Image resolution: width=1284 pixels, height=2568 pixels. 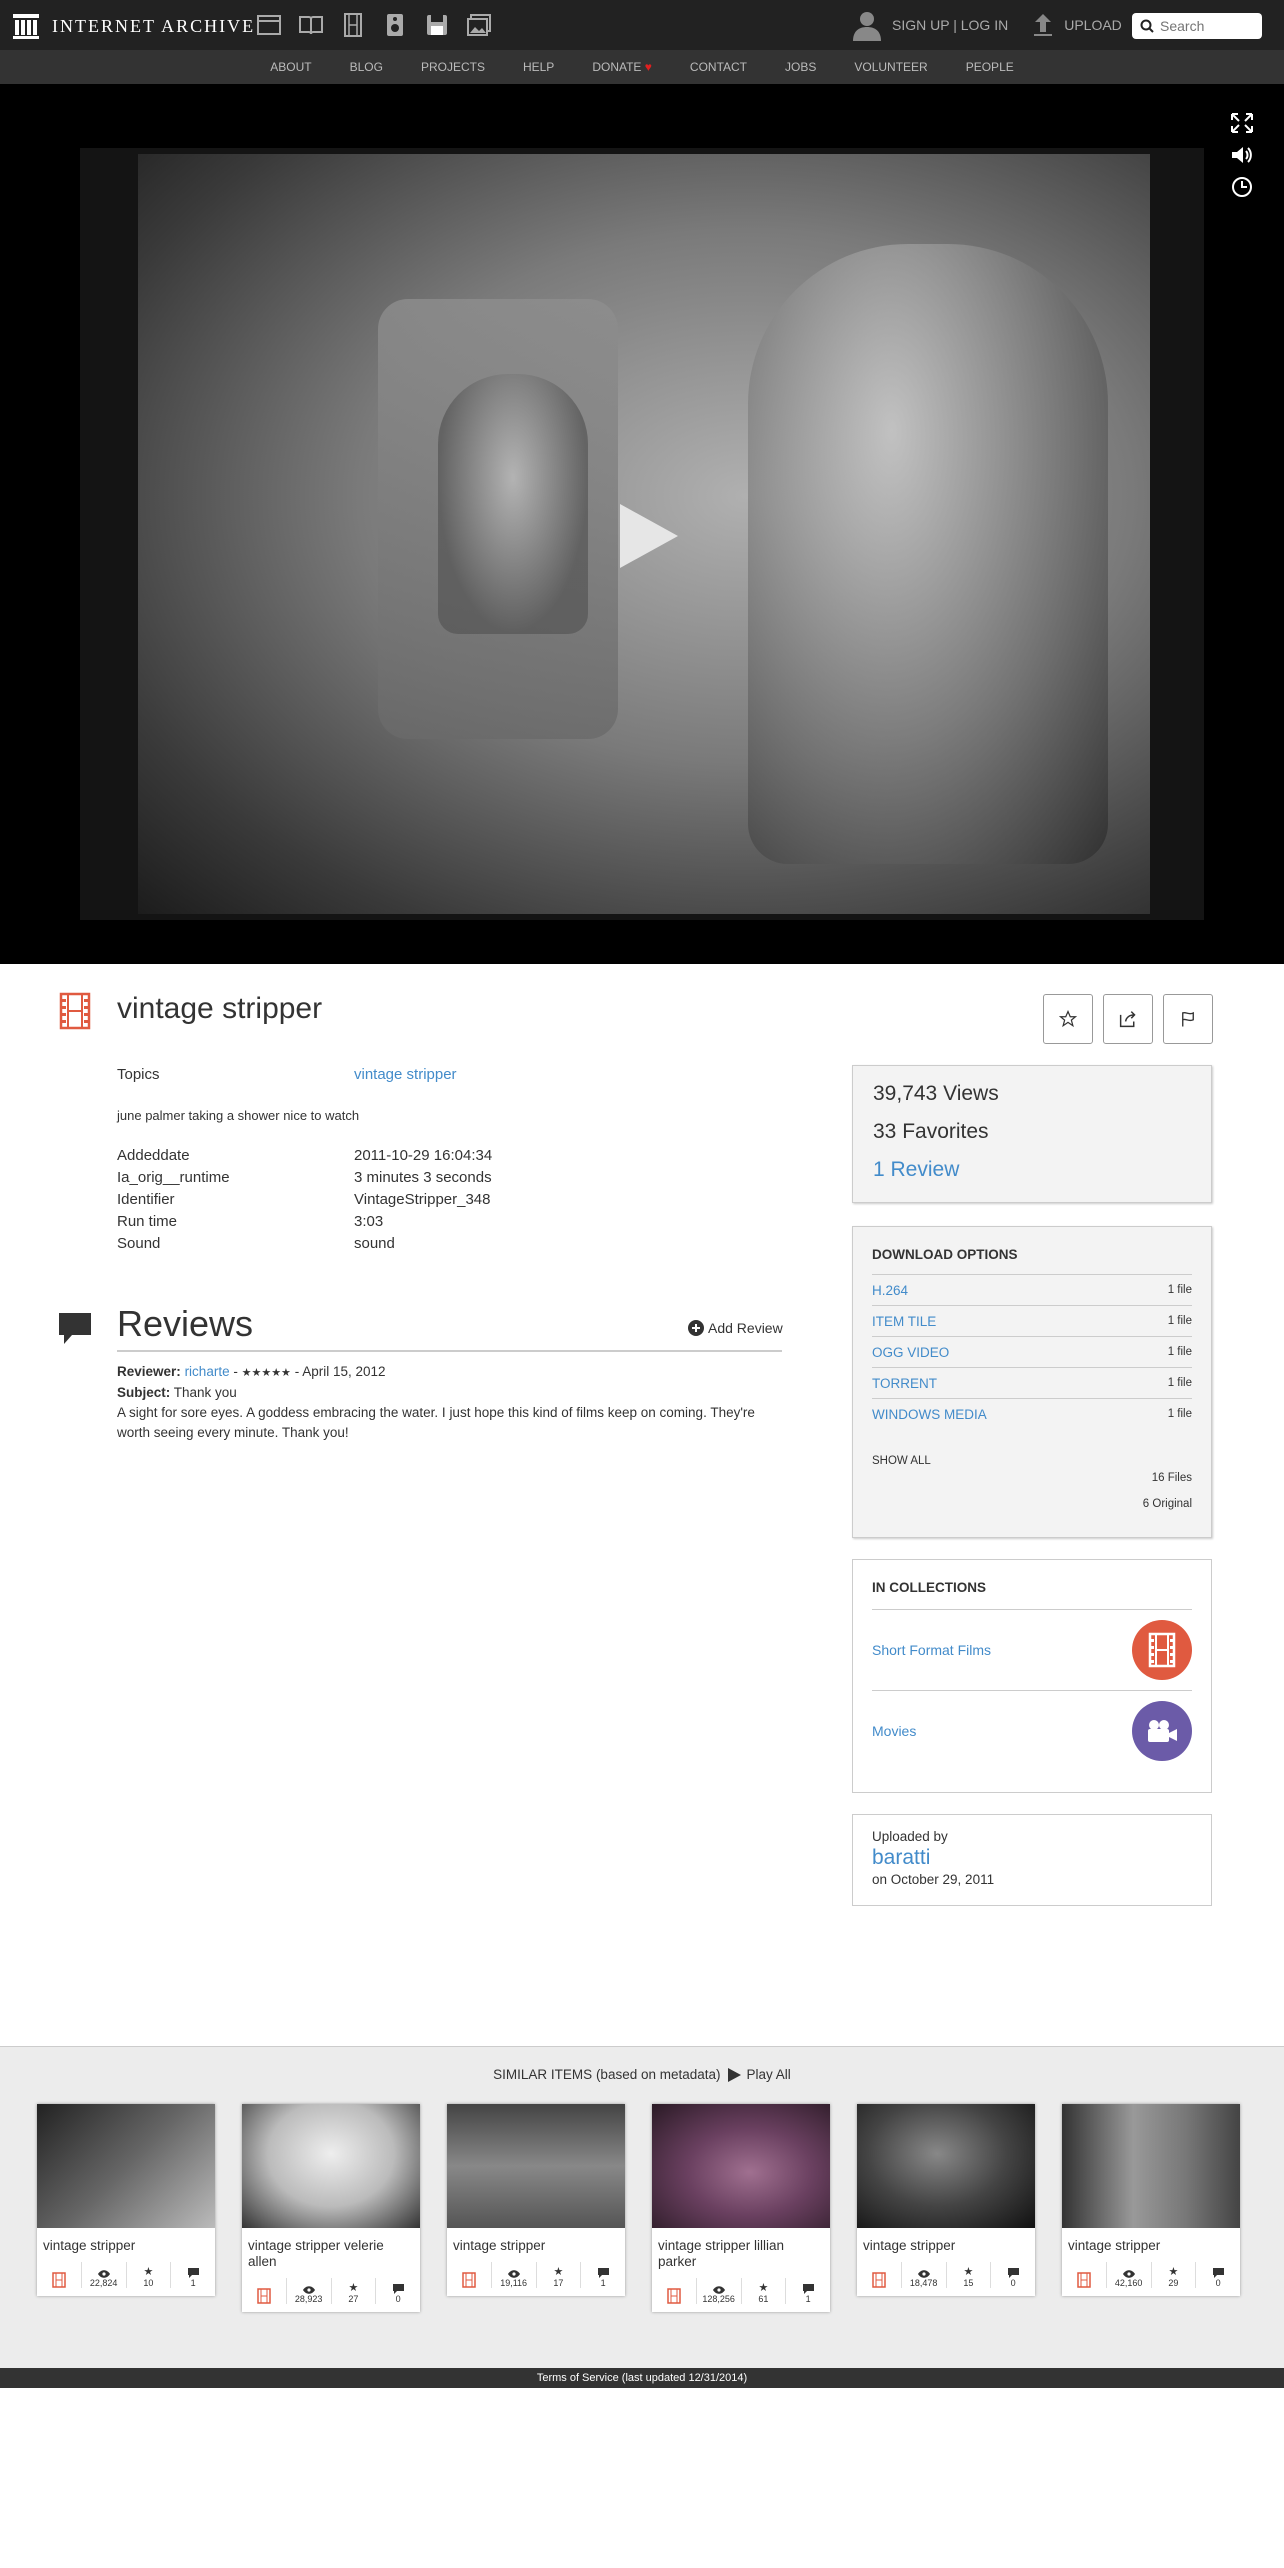 What do you see at coordinates (269, 25) in the screenshot?
I see `web-icon` at bounding box center [269, 25].